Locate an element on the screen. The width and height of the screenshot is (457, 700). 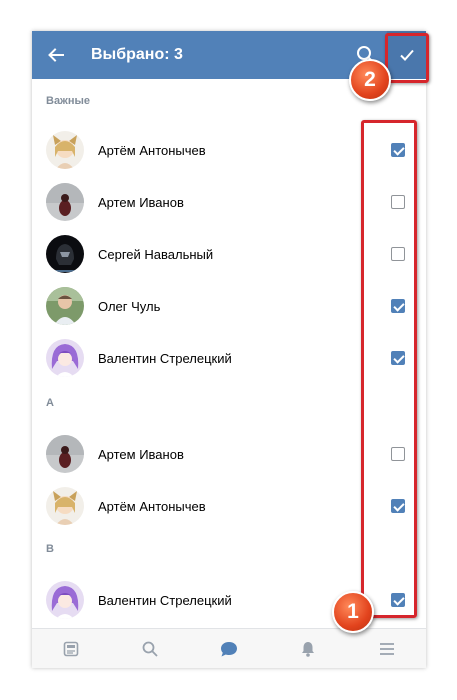
bottom-tab-bar is located at coordinates (229, 648).